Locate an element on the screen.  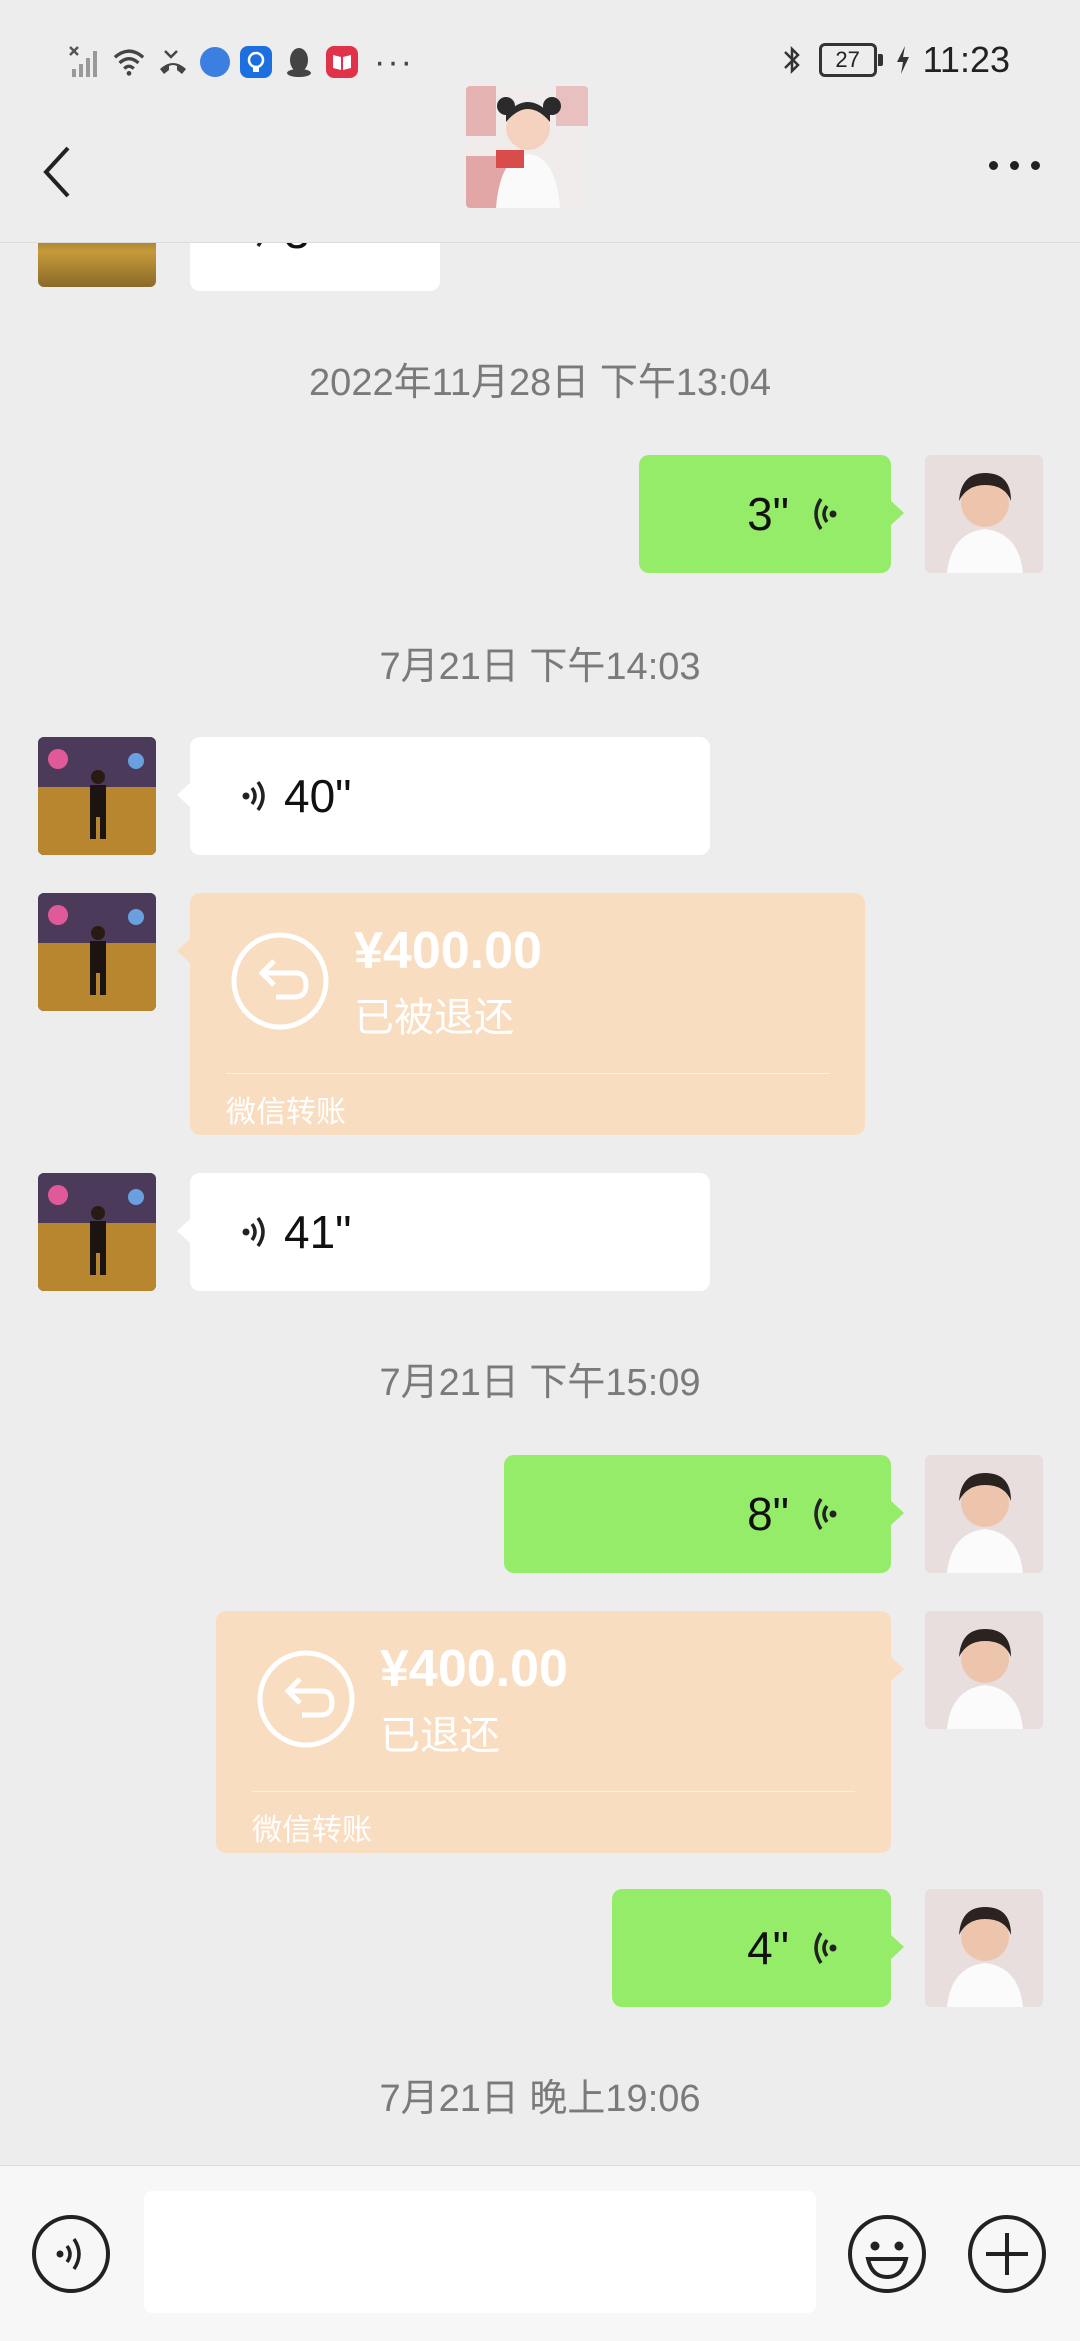
emoji-icon is located at coordinates (887, 2254).